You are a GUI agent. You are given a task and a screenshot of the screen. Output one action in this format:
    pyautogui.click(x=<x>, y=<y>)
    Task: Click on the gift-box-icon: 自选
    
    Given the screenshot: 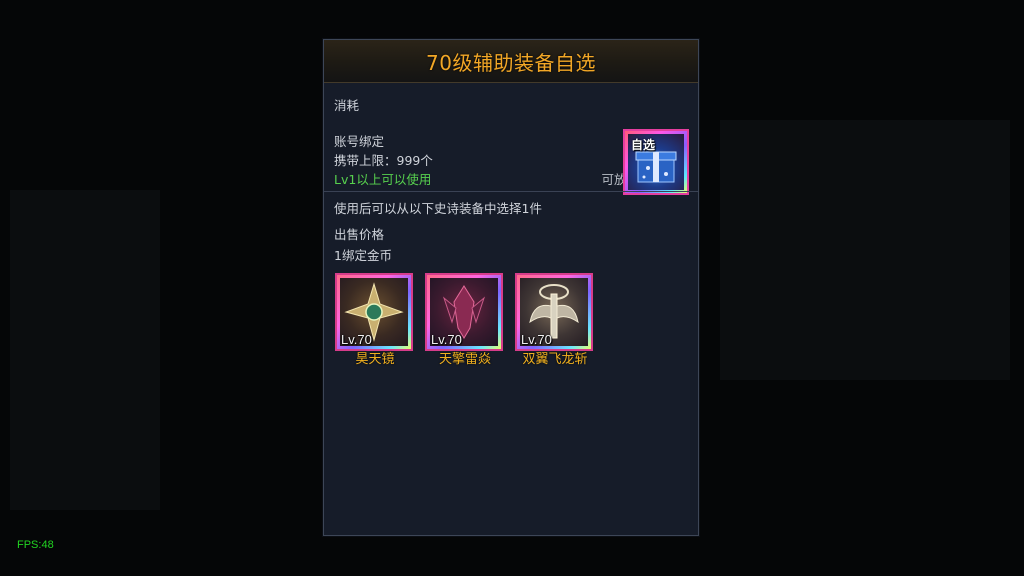 What is the action you would take?
    pyautogui.click(x=656, y=162)
    